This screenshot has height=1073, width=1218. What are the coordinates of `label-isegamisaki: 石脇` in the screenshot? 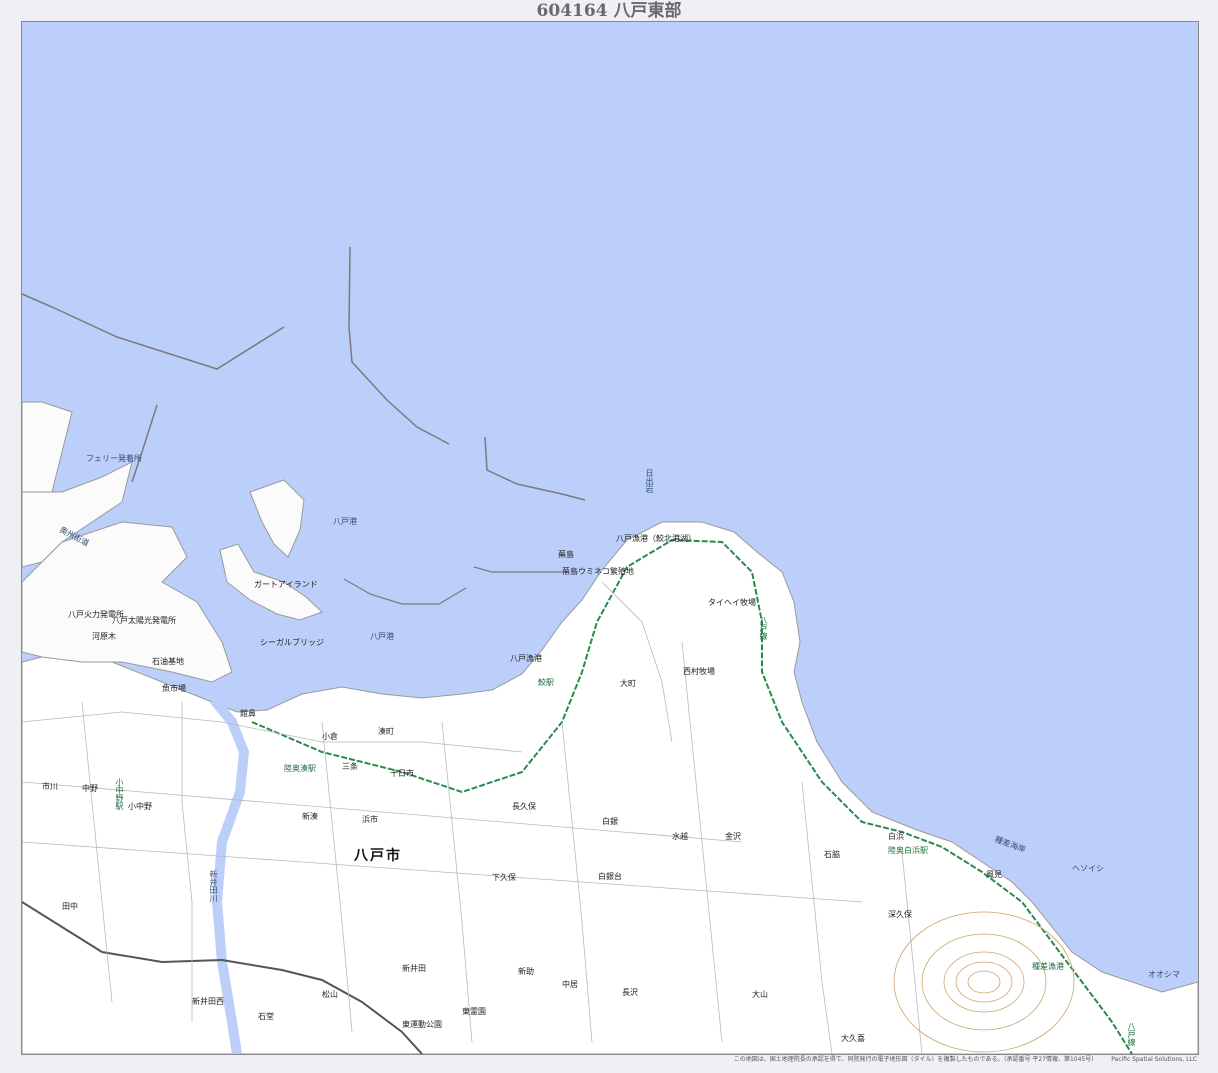 It's located at (832, 854).